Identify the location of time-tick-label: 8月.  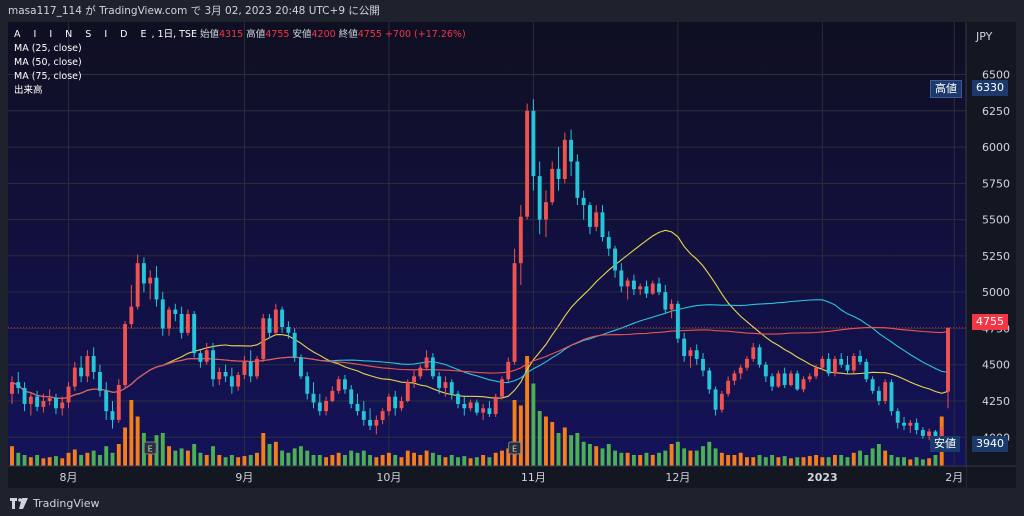
(69, 477).